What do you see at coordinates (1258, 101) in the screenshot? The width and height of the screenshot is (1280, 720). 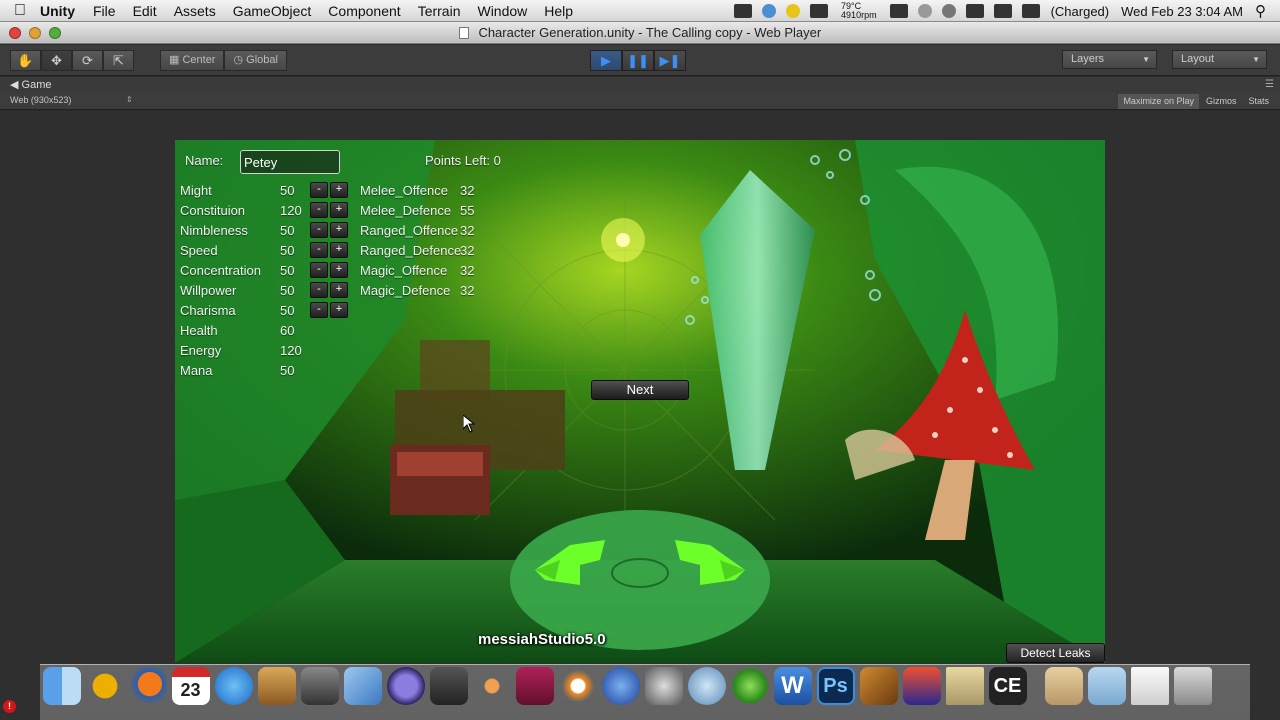 I see `stats-toggle: Stats` at bounding box center [1258, 101].